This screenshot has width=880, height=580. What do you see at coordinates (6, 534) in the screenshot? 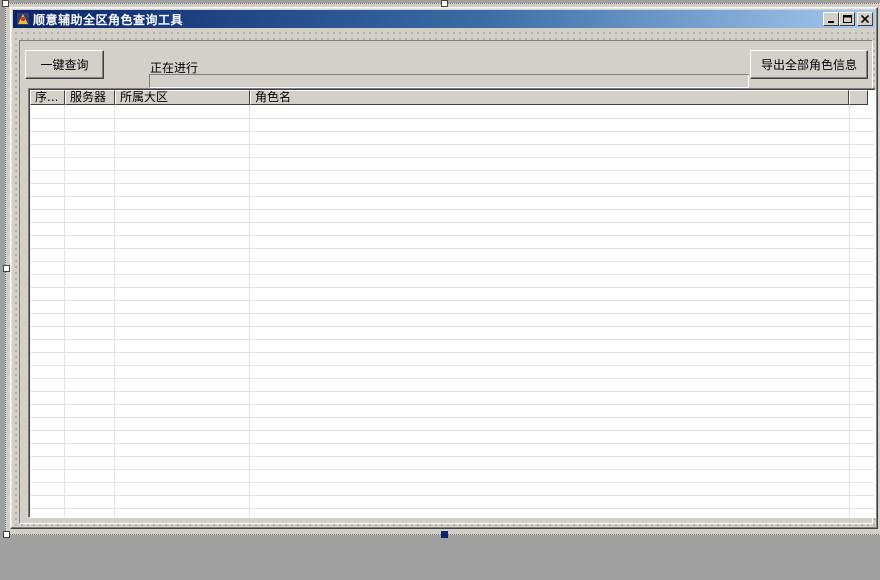
I see `resize-handle-bottom-left` at bounding box center [6, 534].